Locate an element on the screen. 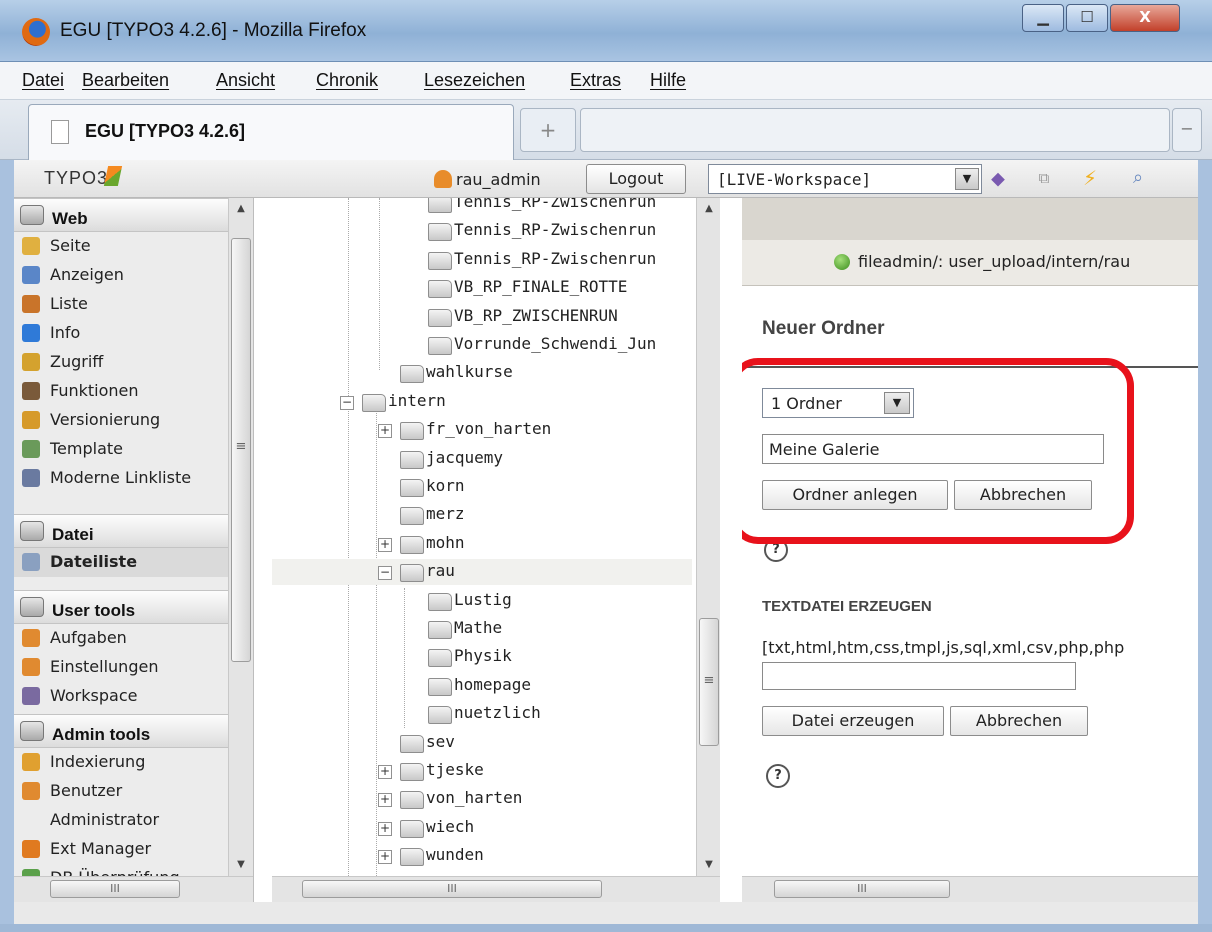 The image size is (1212, 932). tree-scrollbar: ▲ ≡ ▼ is located at coordinates (708, 537).